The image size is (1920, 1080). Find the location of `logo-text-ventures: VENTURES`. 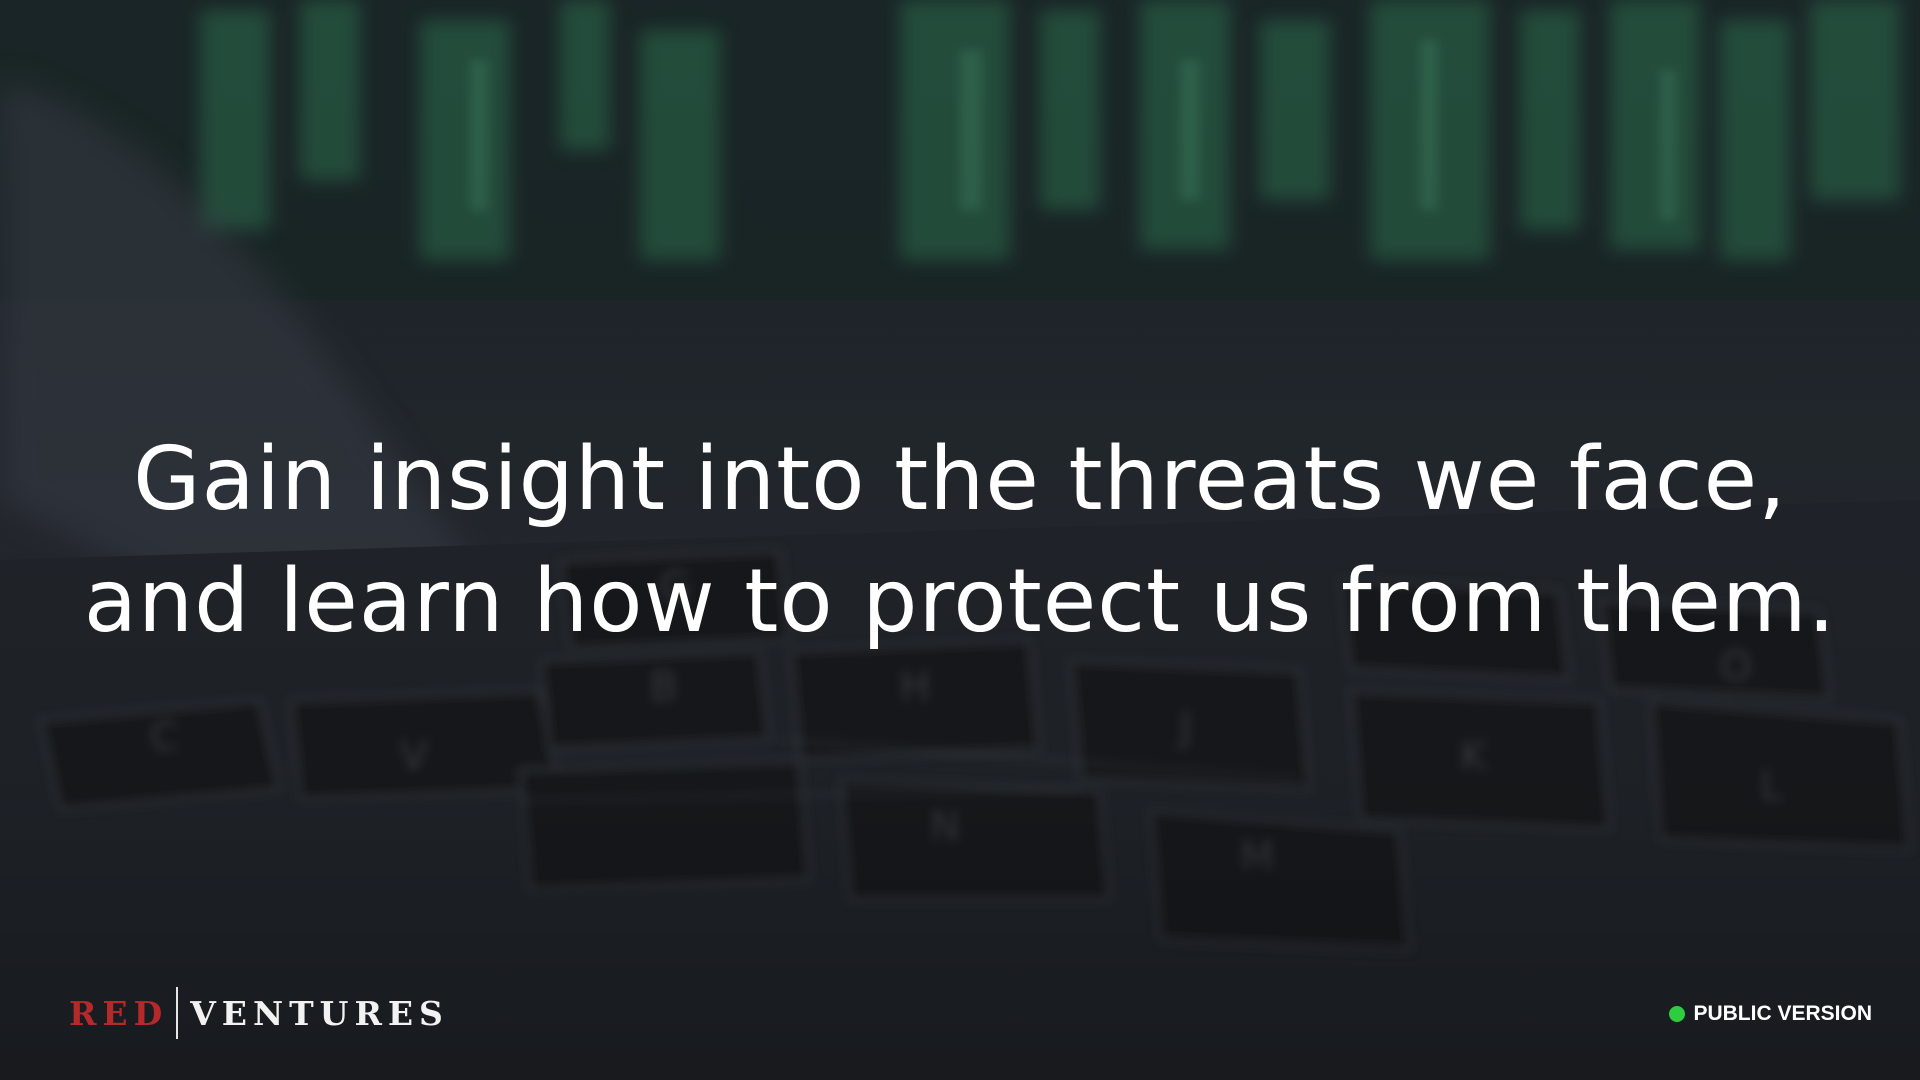

logo-text-ventures: VENTURES is located at coordinates (319, 1013).